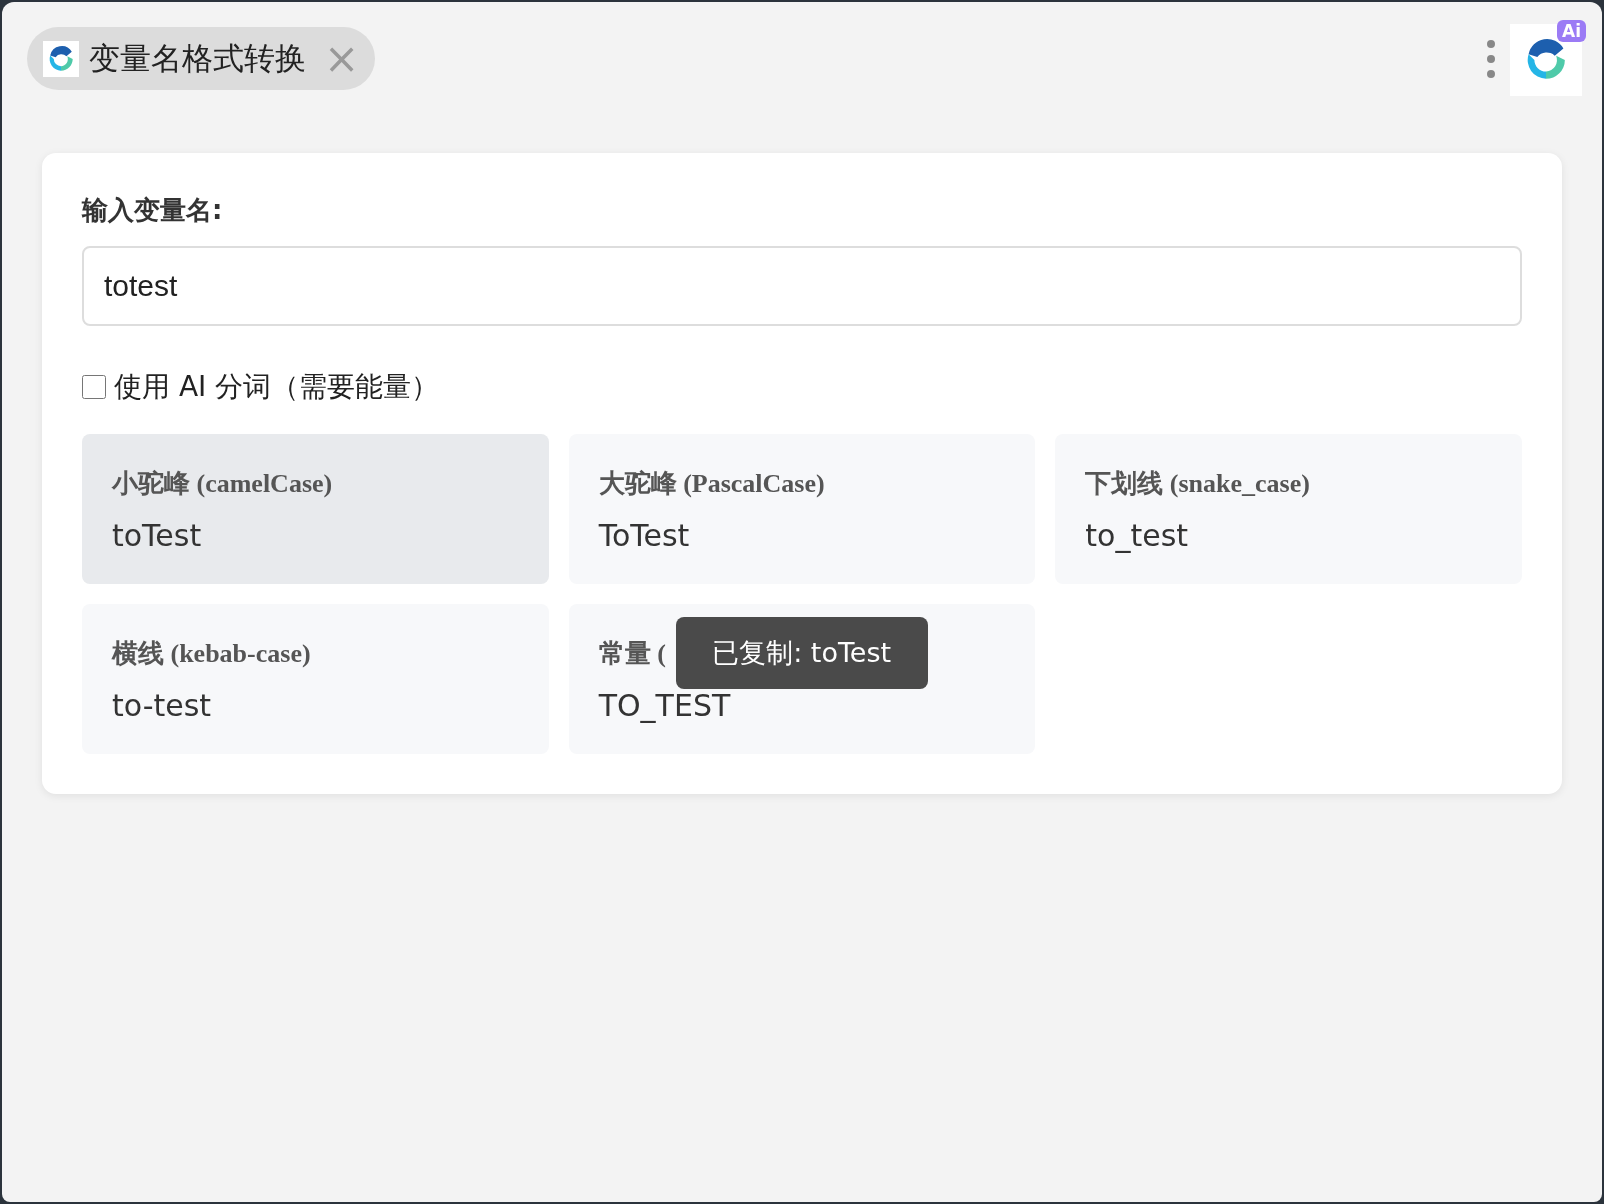  What do you see at coordinates (197, 58) in the screenshot?
I see `tab-title: 变量名格式转换` at bounding box center [197, 58].